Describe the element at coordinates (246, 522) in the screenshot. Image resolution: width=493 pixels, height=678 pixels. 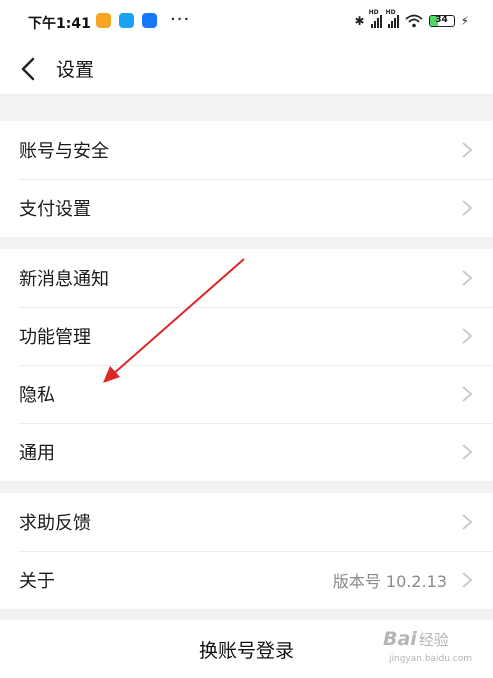
I see `settings-item-feedback: 求助反馈` at that location.